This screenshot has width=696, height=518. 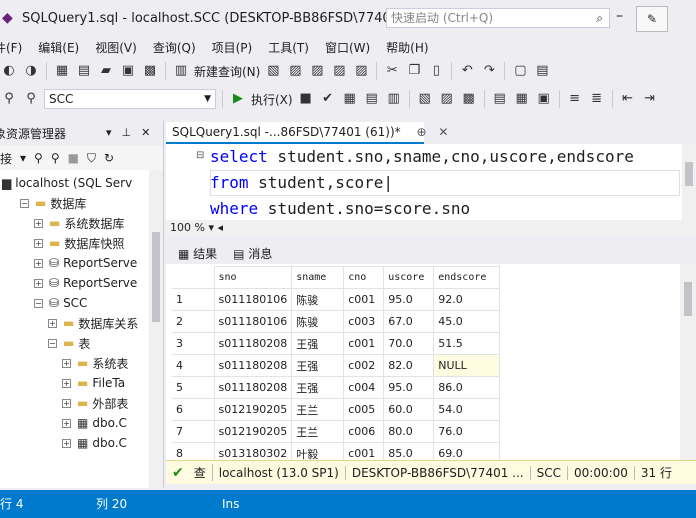 What do you see at coordinates (238, 99) in the screenshot?
I see `execute-icon: ▶` at bounding box center [238, 99].